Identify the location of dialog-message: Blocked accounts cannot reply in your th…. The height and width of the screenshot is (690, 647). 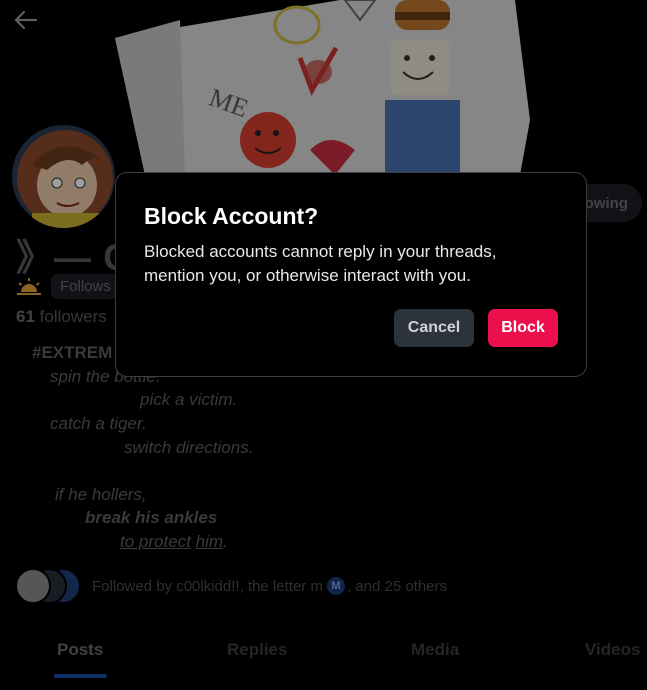
(320, 263).